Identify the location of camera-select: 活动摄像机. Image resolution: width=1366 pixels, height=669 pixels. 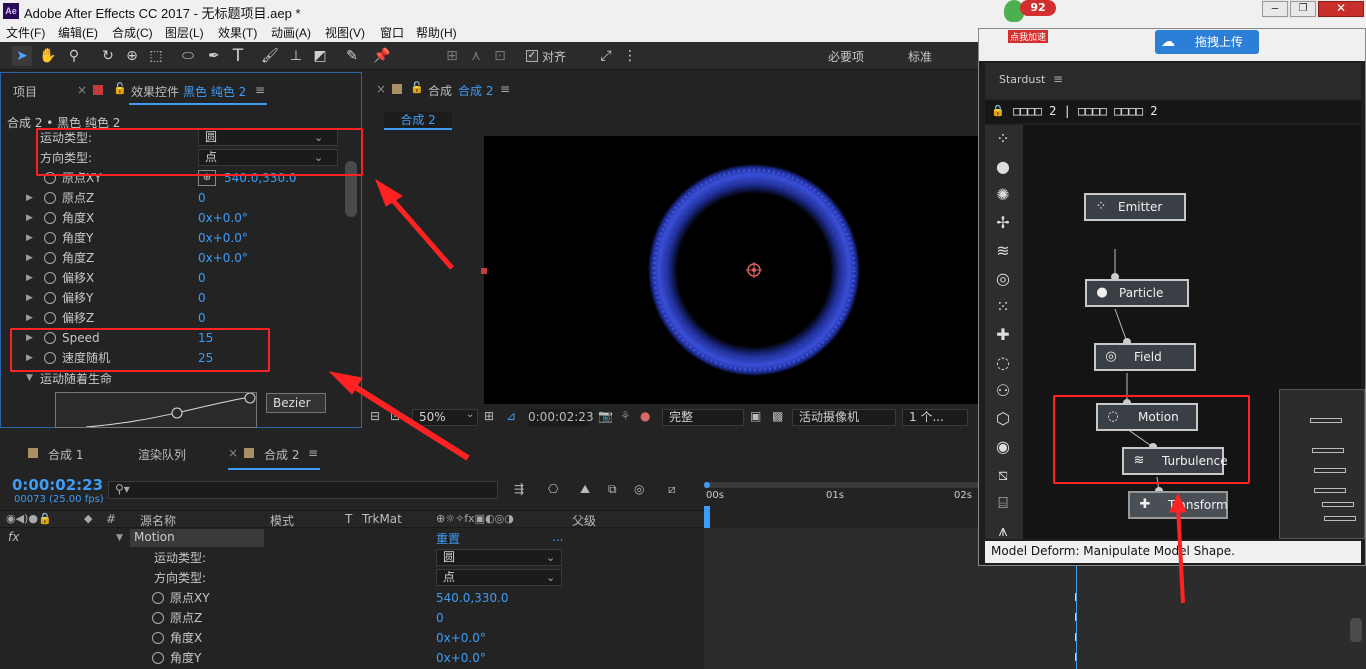
(844, 417).